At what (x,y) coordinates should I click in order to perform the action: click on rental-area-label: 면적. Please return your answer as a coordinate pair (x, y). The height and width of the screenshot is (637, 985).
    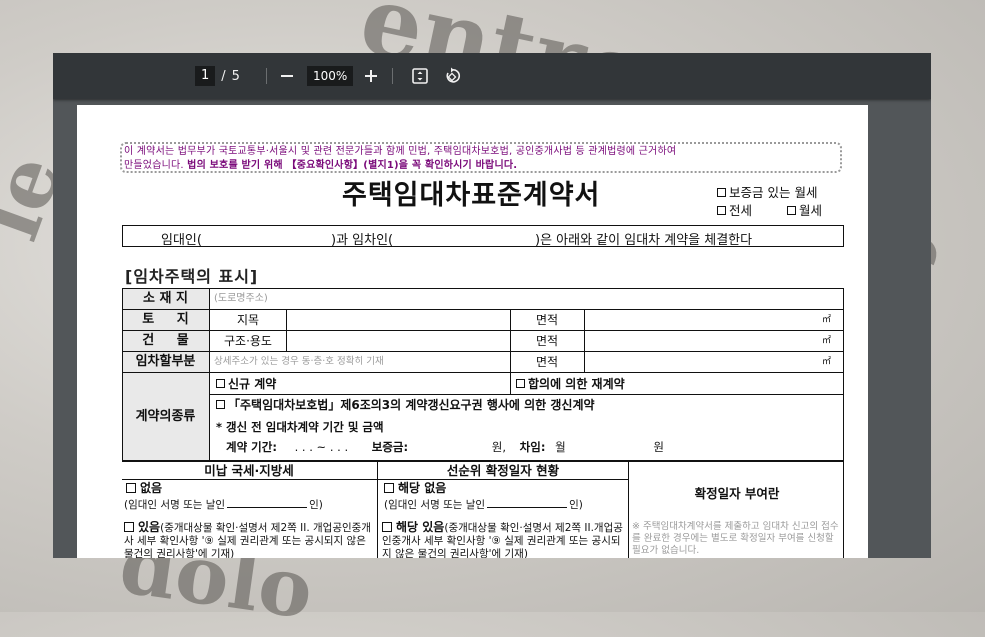
    Looking at the image, I should click on (547, 362).